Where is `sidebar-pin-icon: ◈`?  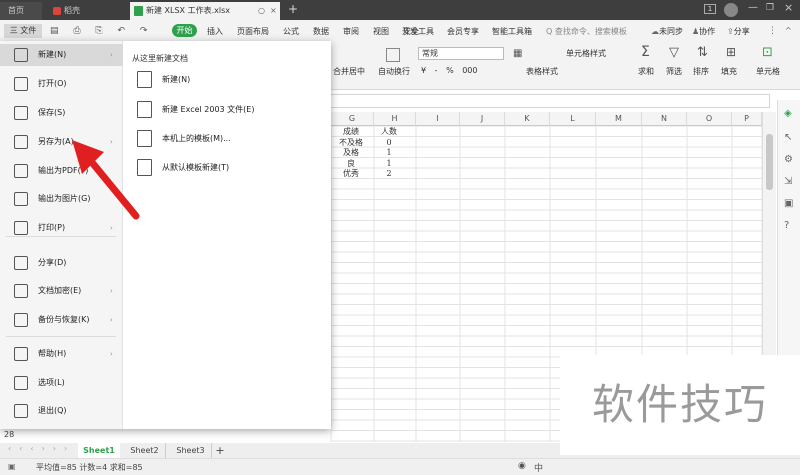
sidebar-pin-icon: ◈ is located at coordinates (788, 113).